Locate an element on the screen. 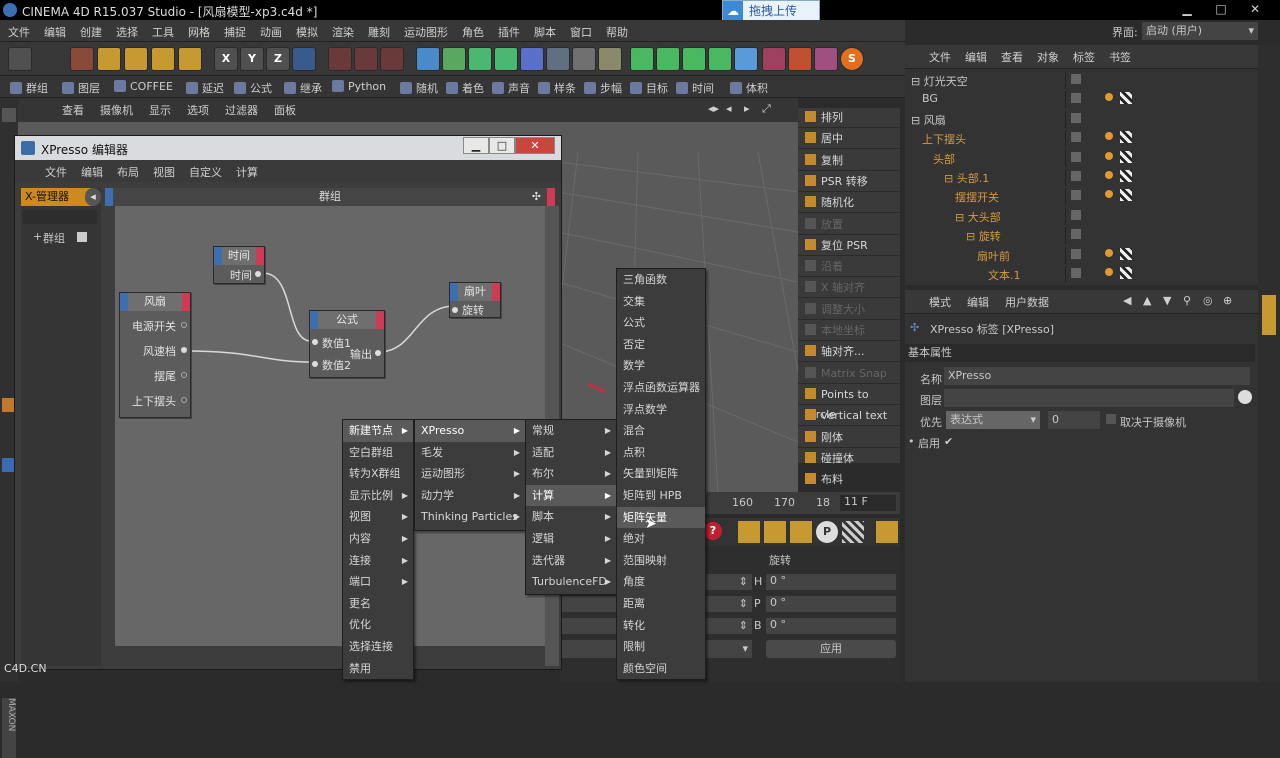  menu-item-12: 角色 is located at coordinates (473, 32).